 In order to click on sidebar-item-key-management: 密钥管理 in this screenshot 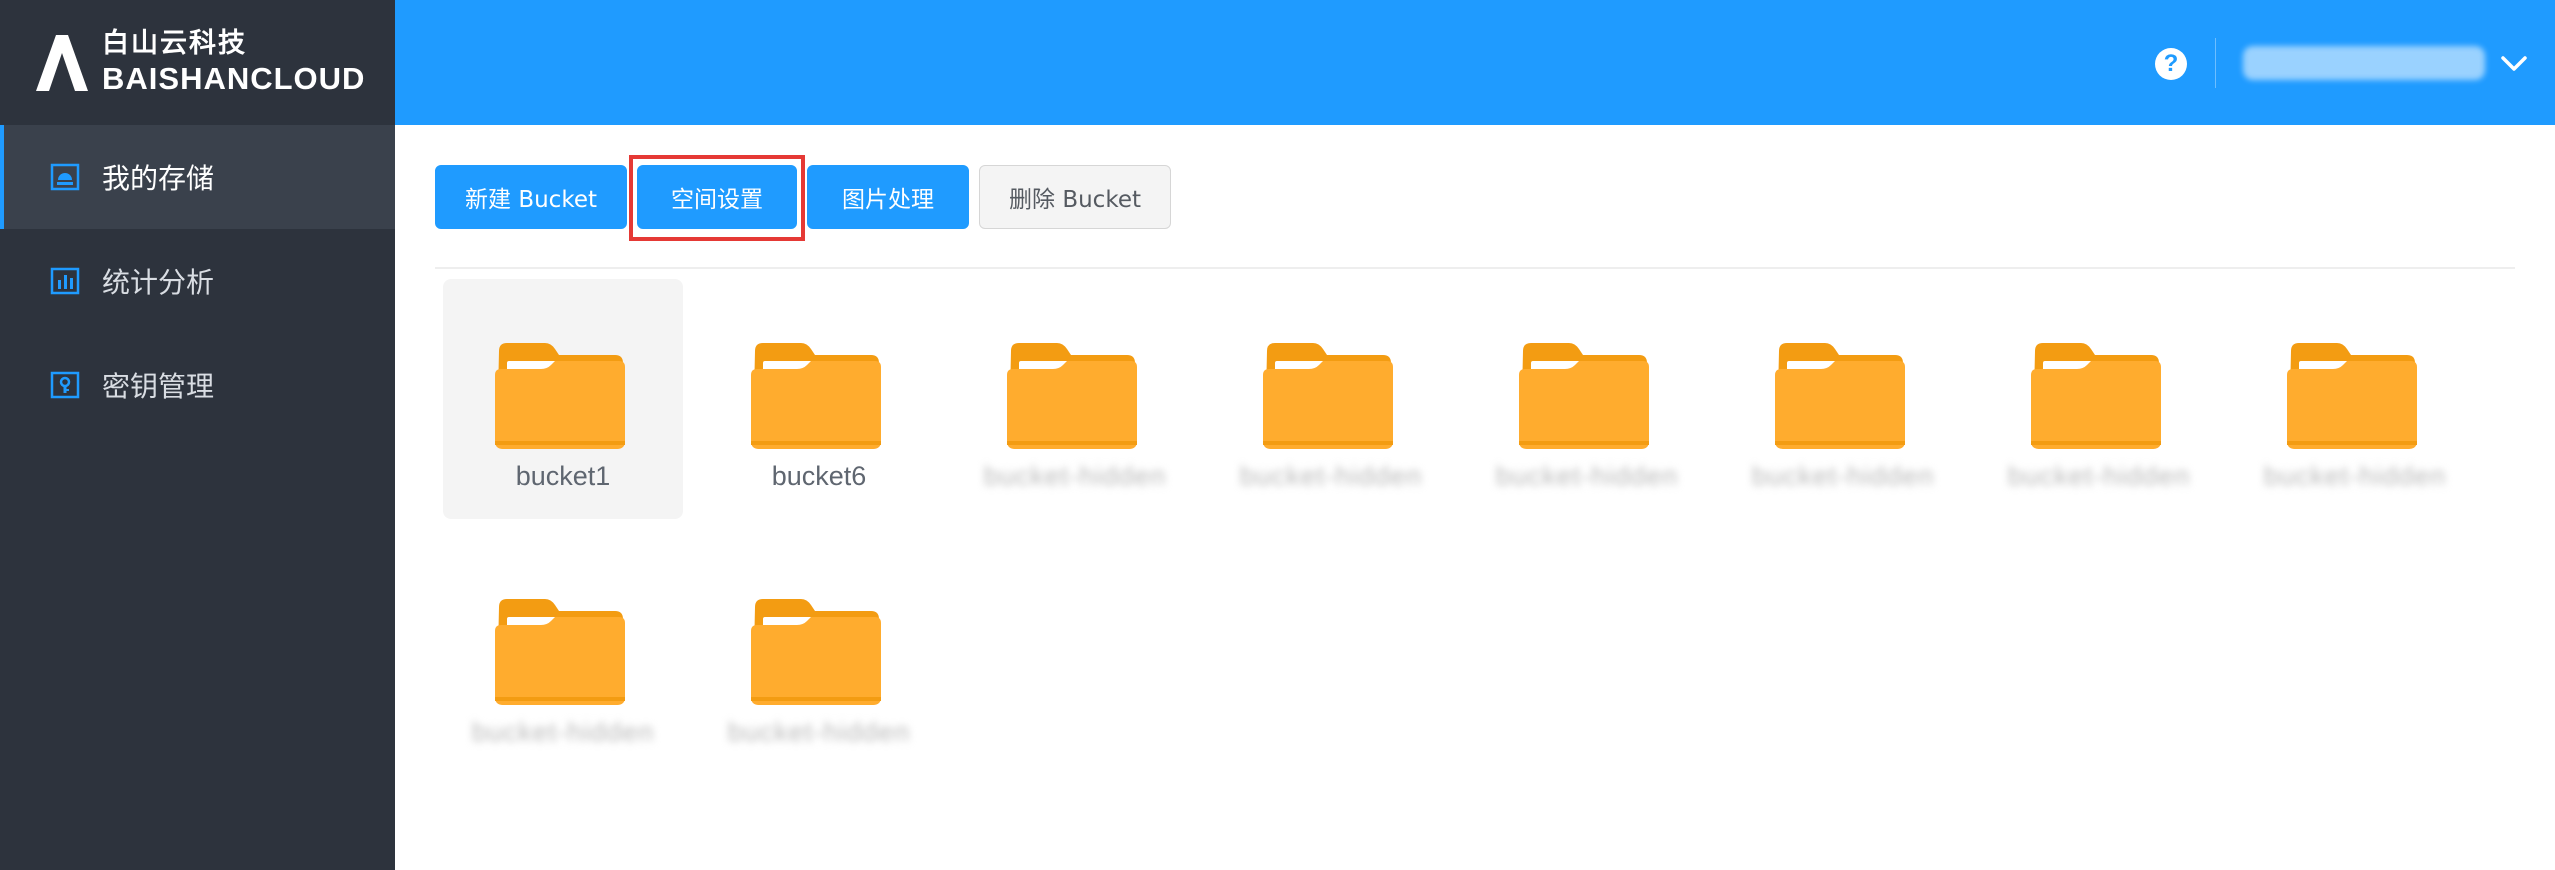, I will do `click(197, 385)`.